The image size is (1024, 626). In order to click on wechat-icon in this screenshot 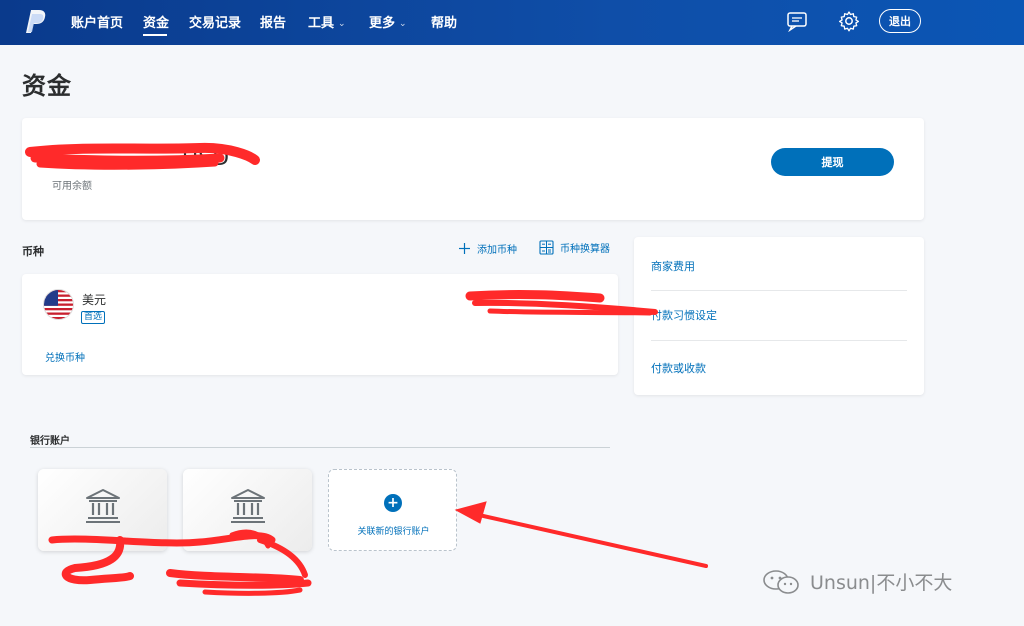, I will do `click(781, 581)`.